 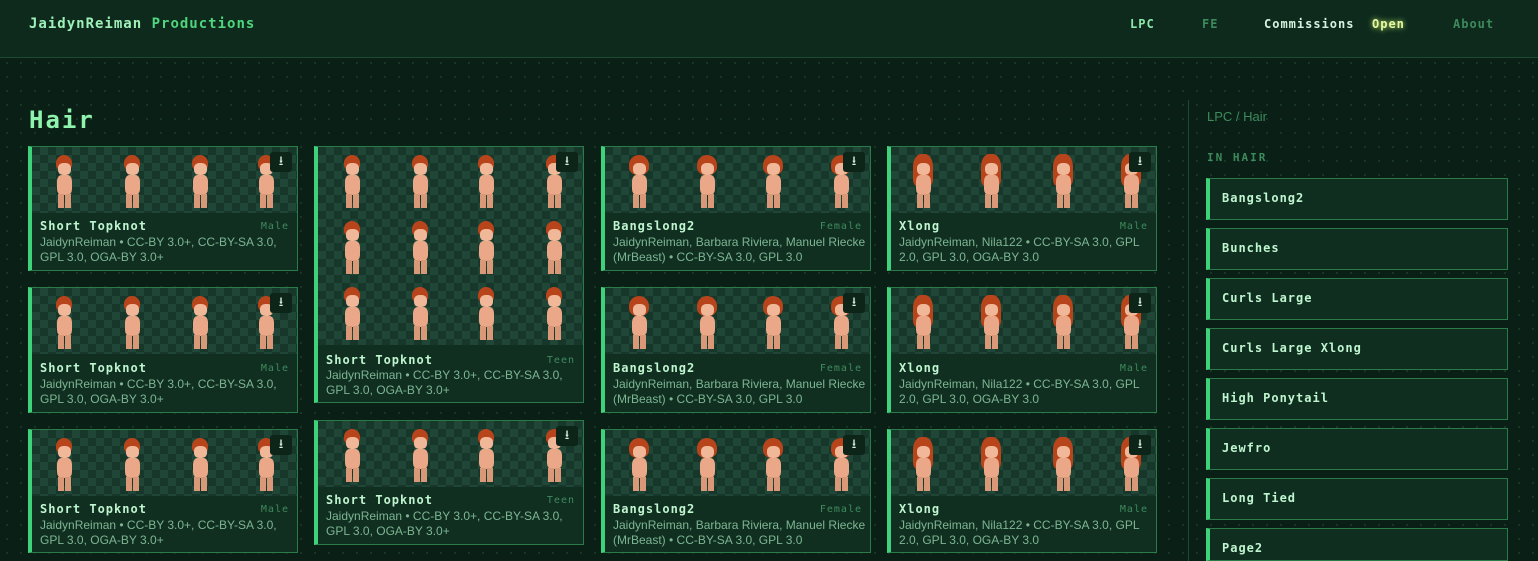 I want to click on asset-gender: Female, so click(x=840, y=509).